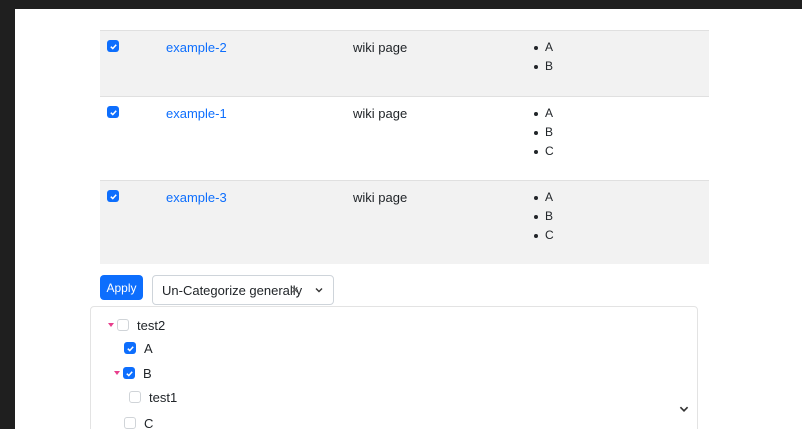  I want to click on table-row: example-1 wiki page A B C, so click(404, 138).